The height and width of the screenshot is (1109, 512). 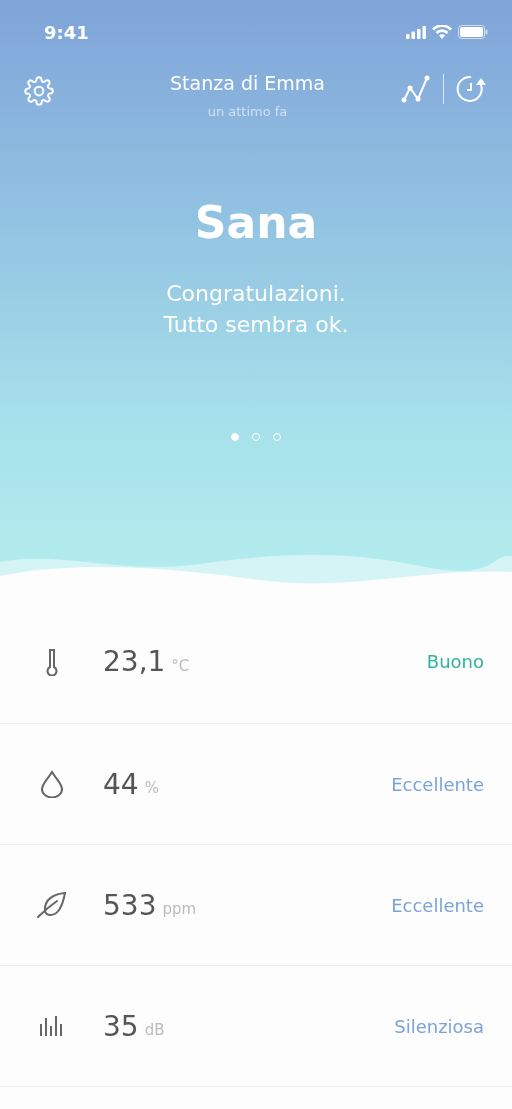 I want to click on air-status: Sana, so click(x=256, y=222).